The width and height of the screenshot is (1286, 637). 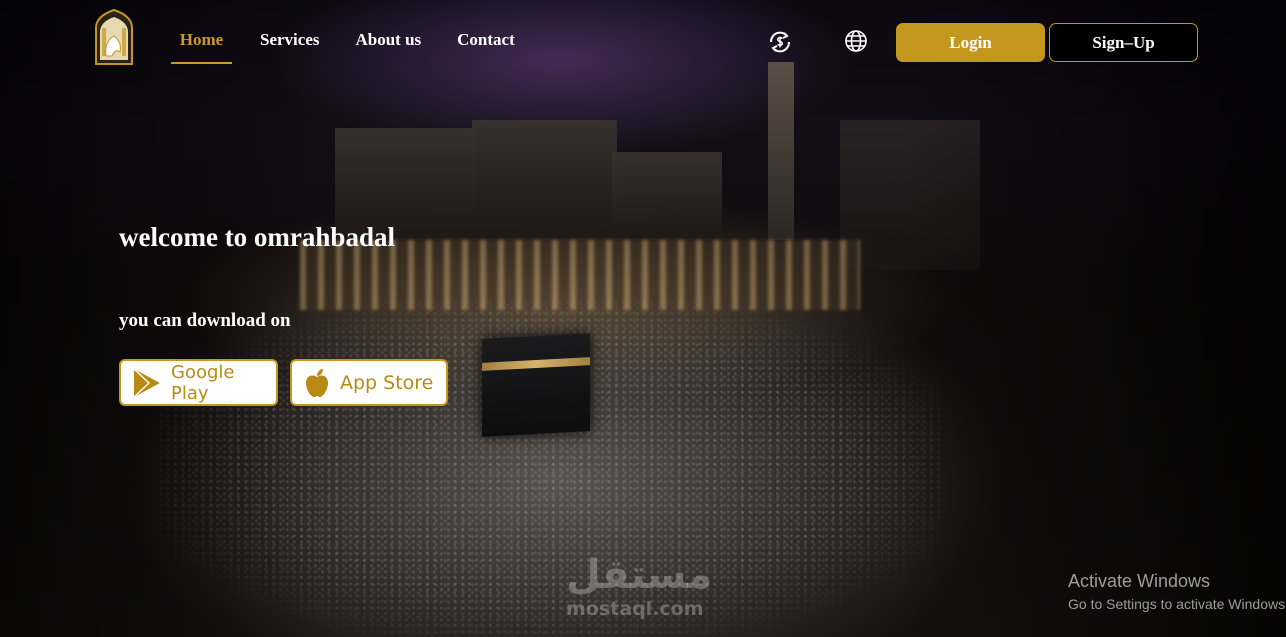 I want to click on main-nav: Home Services About us Contact, so click(x=361, y=47).